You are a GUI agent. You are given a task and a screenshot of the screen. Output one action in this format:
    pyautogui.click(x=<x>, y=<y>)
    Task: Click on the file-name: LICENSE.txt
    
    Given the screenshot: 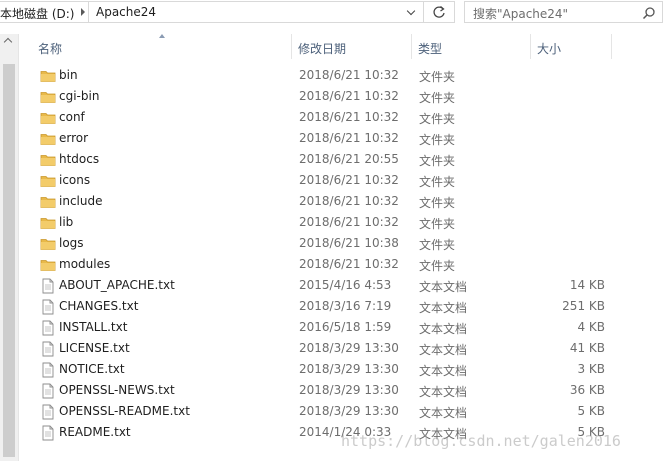 What is the action you would take?
    pyautogui.click(x=94, y=348)
    